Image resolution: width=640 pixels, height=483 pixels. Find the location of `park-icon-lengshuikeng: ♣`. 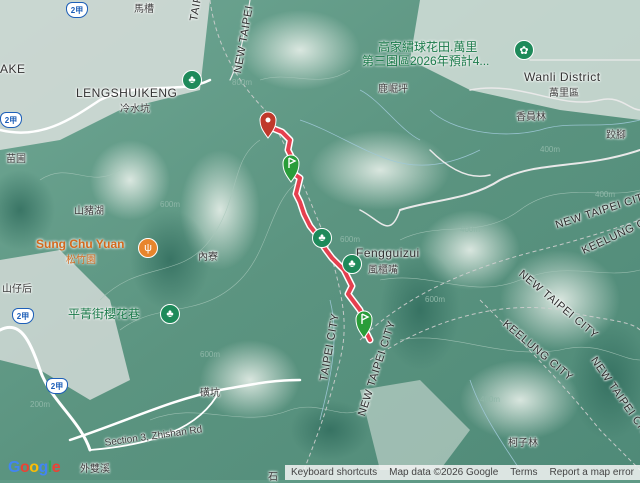

park-icon-lengshuikeng: ♣ is located at coordinates (192, 80).